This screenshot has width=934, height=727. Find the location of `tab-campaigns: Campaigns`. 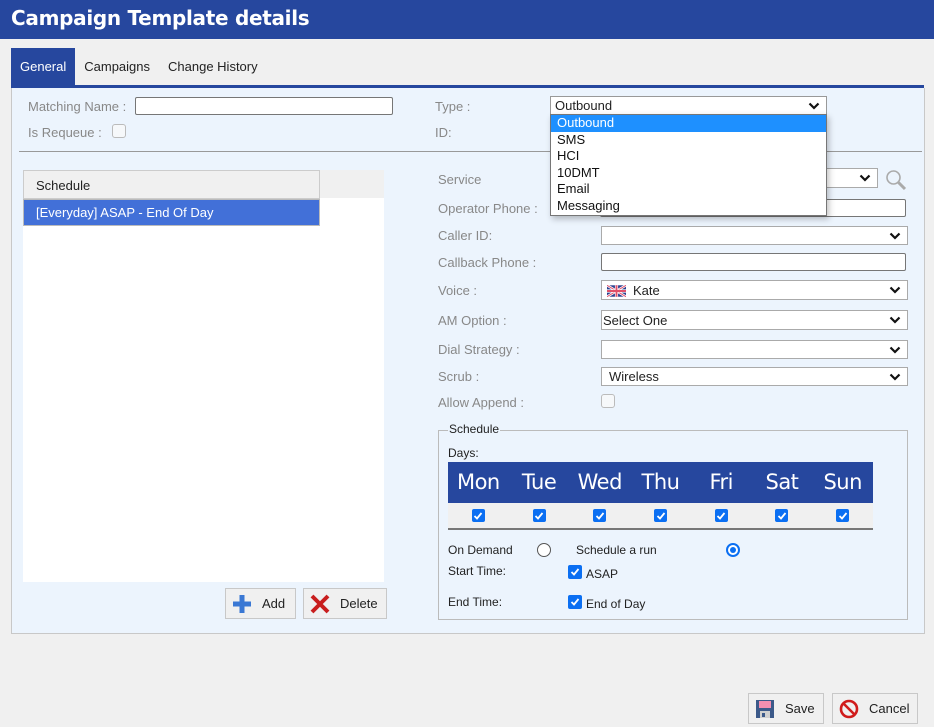

tab-campaigns: Campaigns is located at coordinates (117, 67).